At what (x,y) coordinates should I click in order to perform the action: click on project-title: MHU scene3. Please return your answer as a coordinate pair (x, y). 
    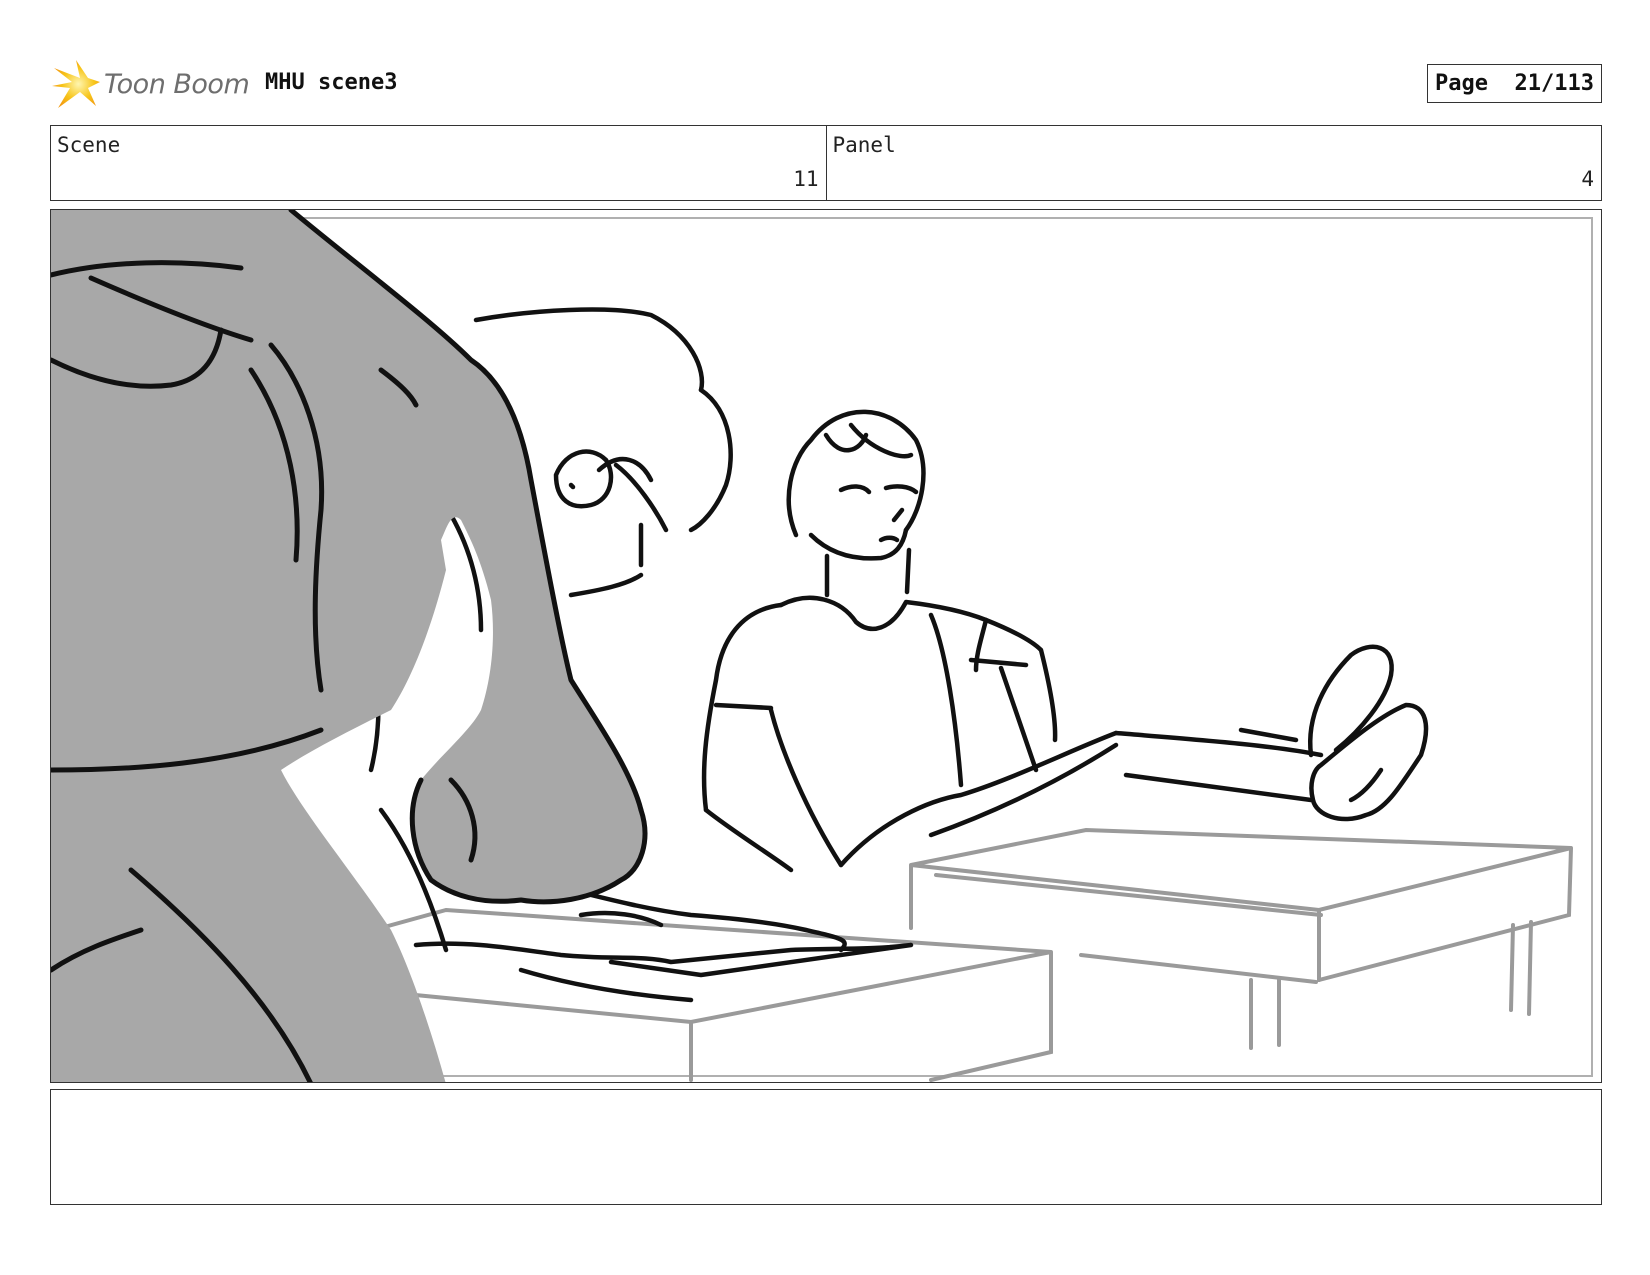
    Looking at the image, I should click on (331, 82).